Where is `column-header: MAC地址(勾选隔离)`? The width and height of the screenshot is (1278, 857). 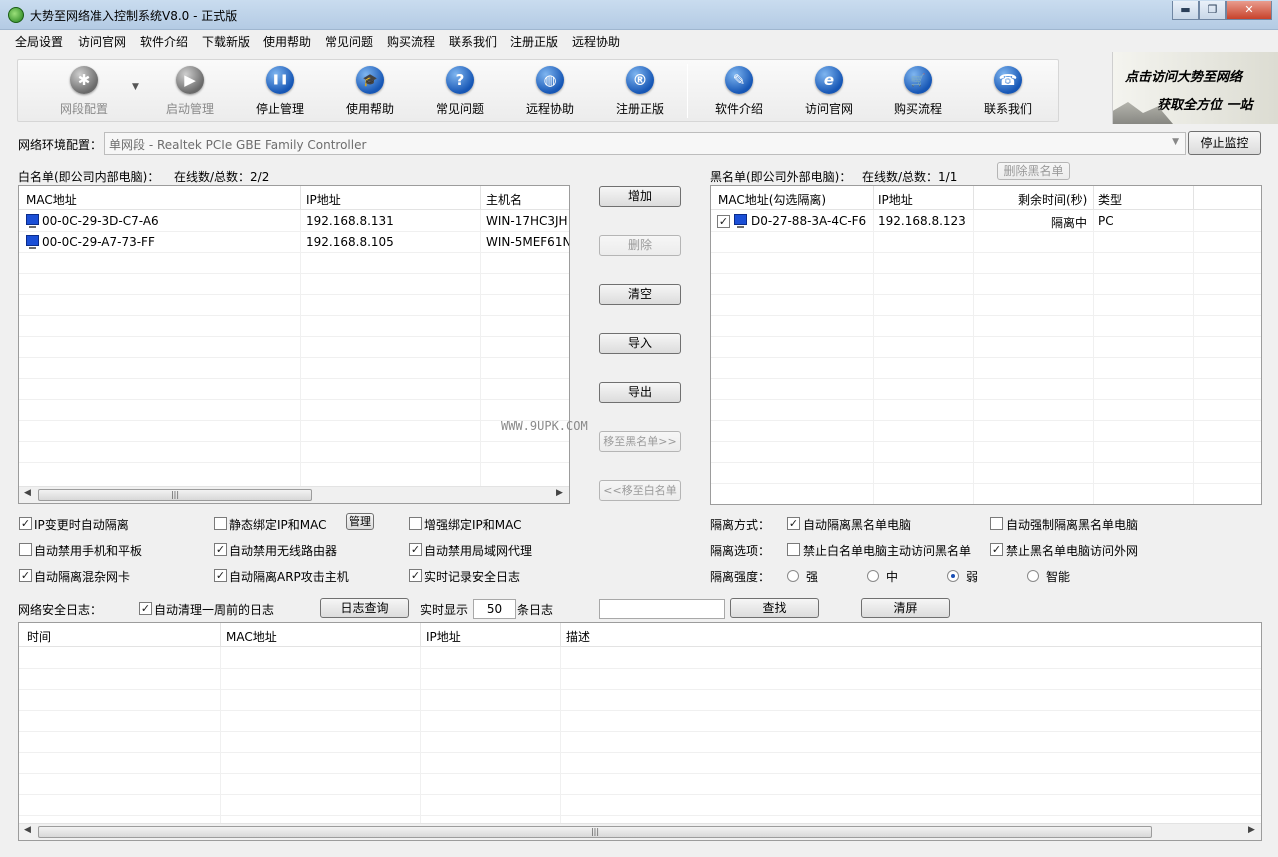 column-header: MAC地址(勾选隔离) is located at coordinates (772, 199).